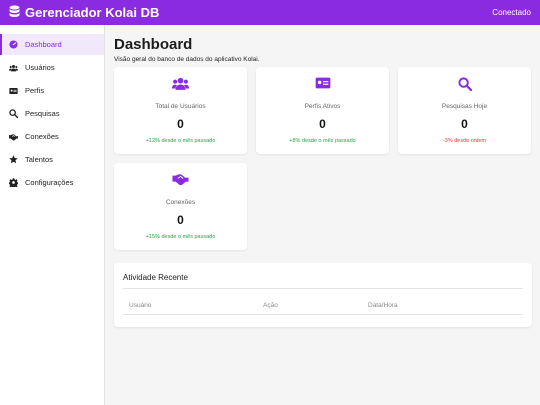  What do you see at coordinates (270, 12) in the screenshot?
I see `top-bar: Gerenciador Kolai DB Conectado` at bounding box center [270, 12].